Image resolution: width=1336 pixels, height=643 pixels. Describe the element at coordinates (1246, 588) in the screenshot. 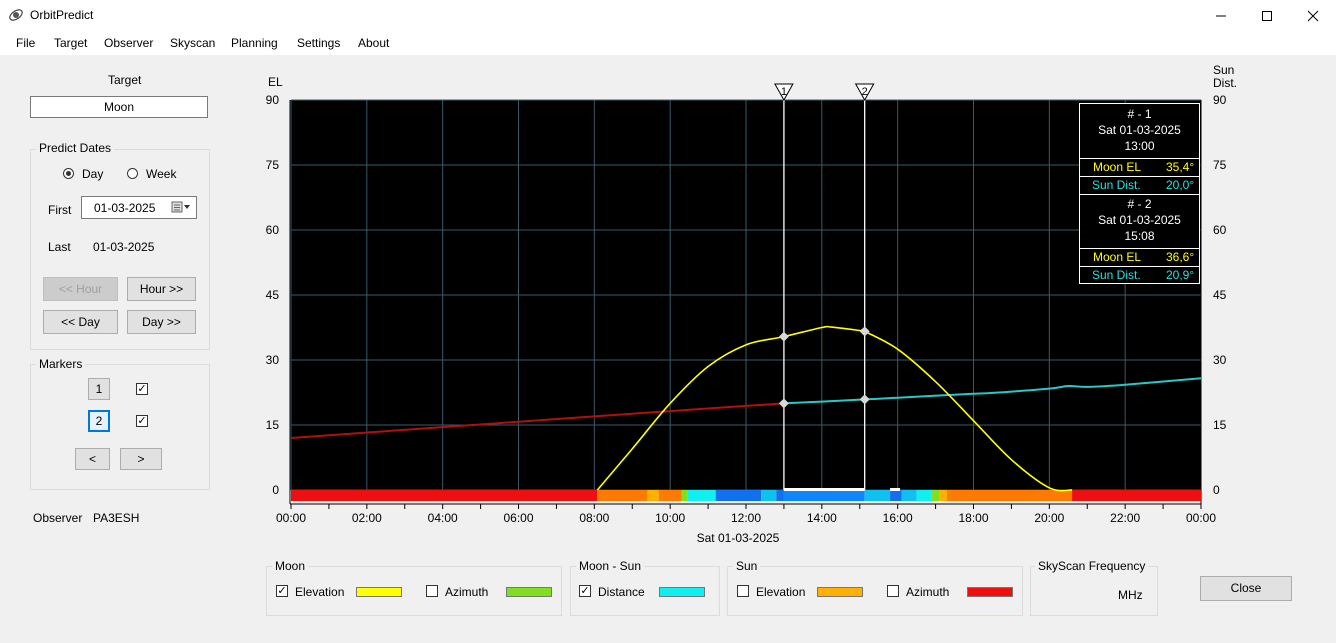

I see `close-button: Close` at that location.